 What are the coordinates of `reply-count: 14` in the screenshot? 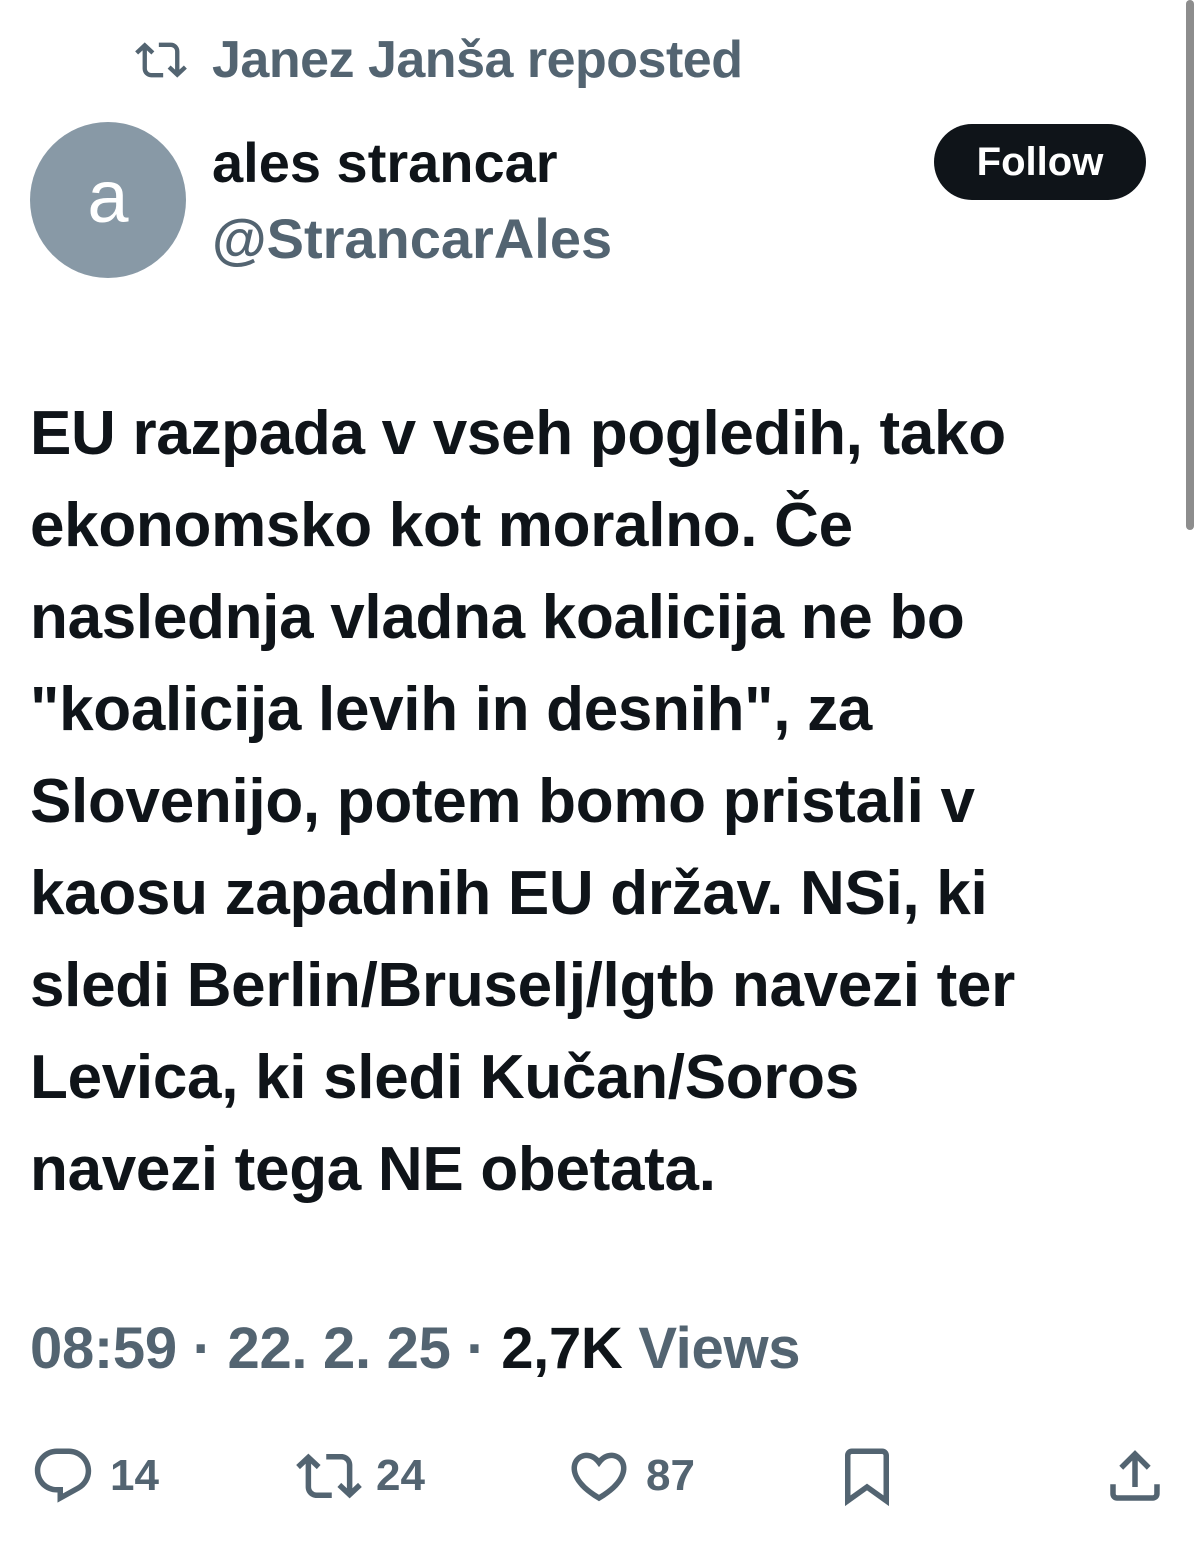 It's located at (134, 1475).